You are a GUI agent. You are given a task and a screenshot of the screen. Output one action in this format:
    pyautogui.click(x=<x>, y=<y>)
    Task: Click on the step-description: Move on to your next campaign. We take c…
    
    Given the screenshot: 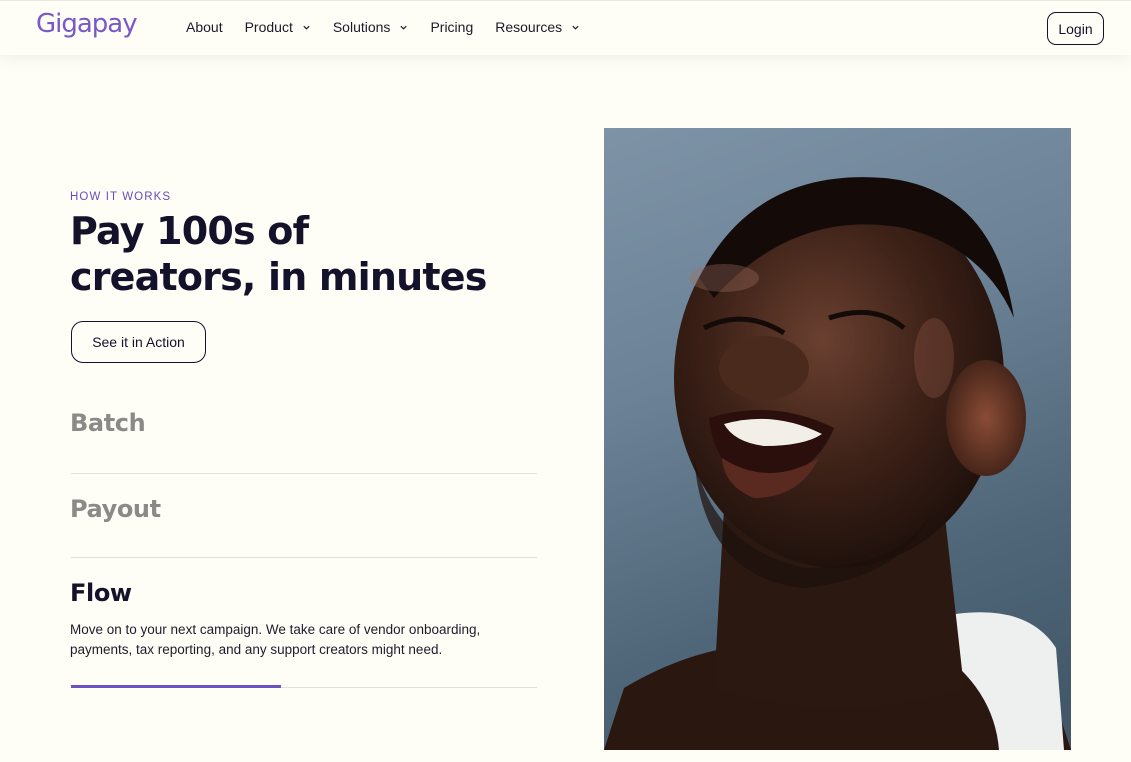 What is the action you would take?
    pyautogui.click(x=275, y=639)
    